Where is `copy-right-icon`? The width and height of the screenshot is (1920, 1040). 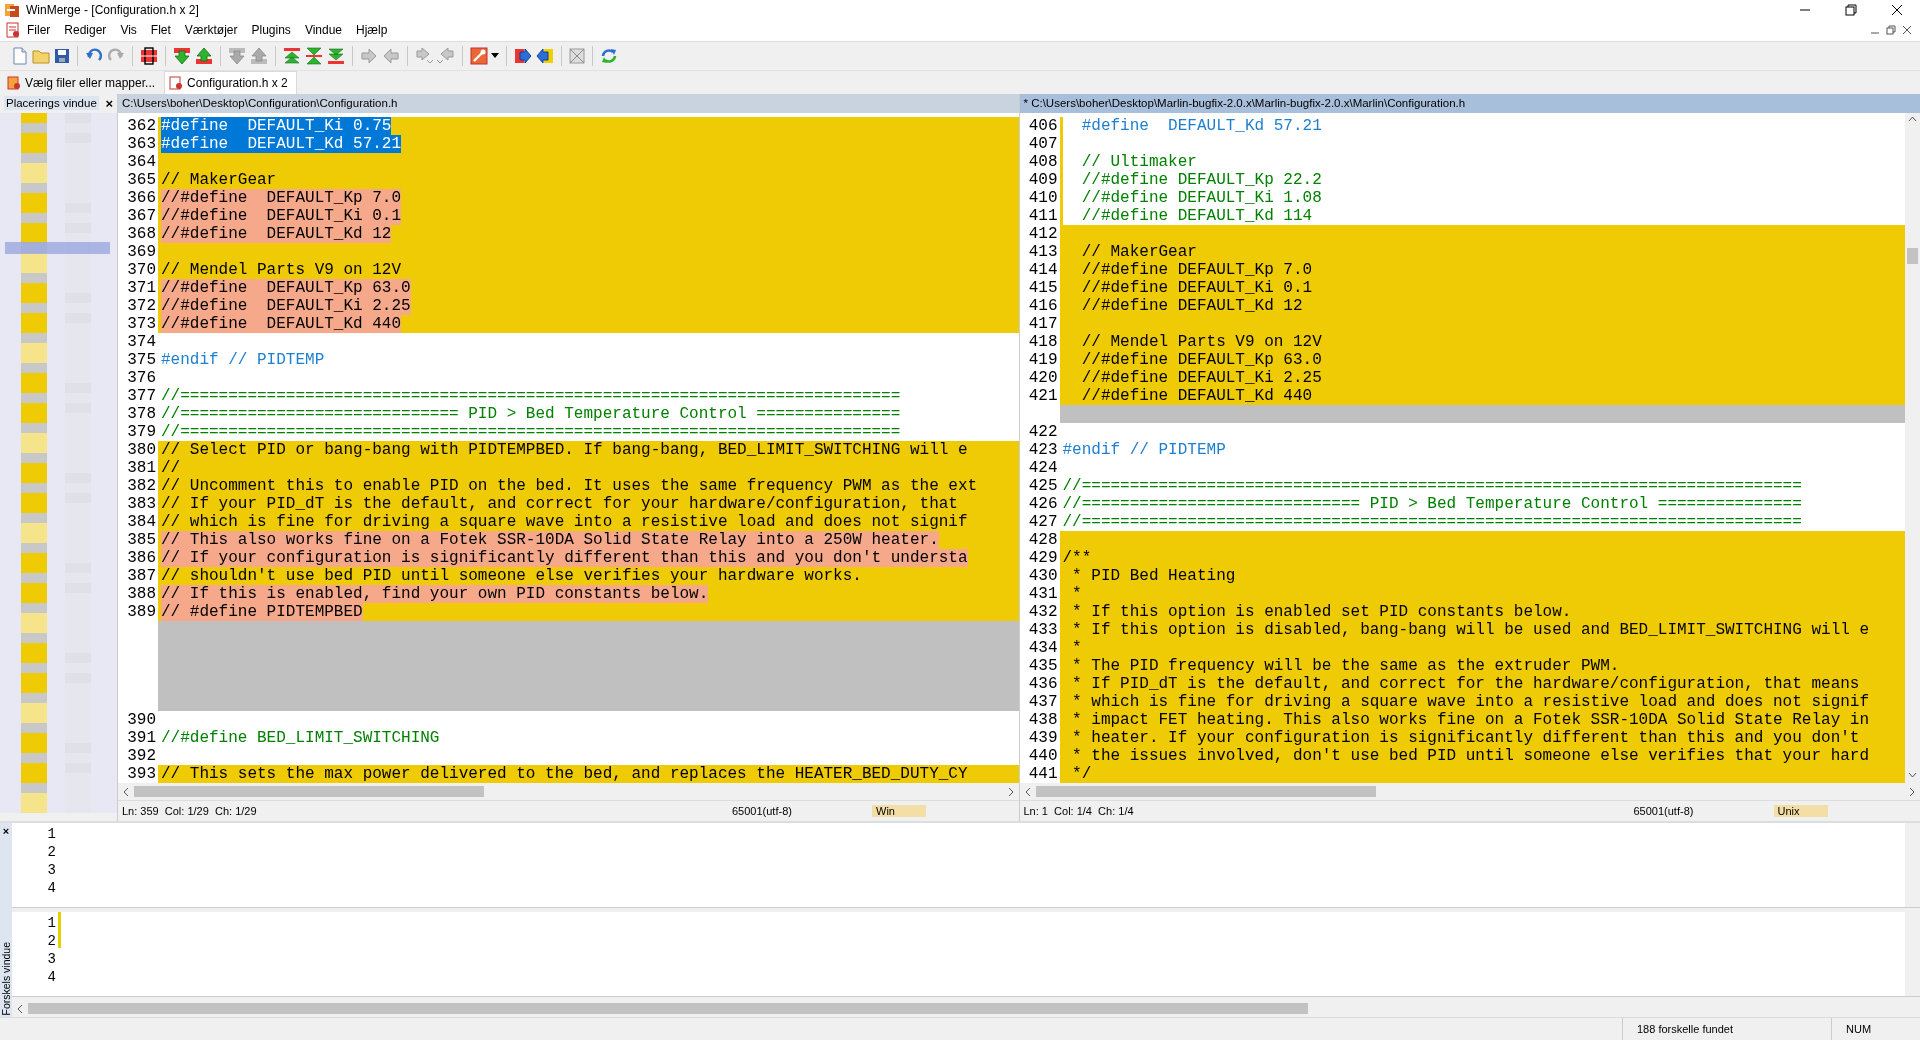 copy-right-icon is located at coordinates (369, 55).